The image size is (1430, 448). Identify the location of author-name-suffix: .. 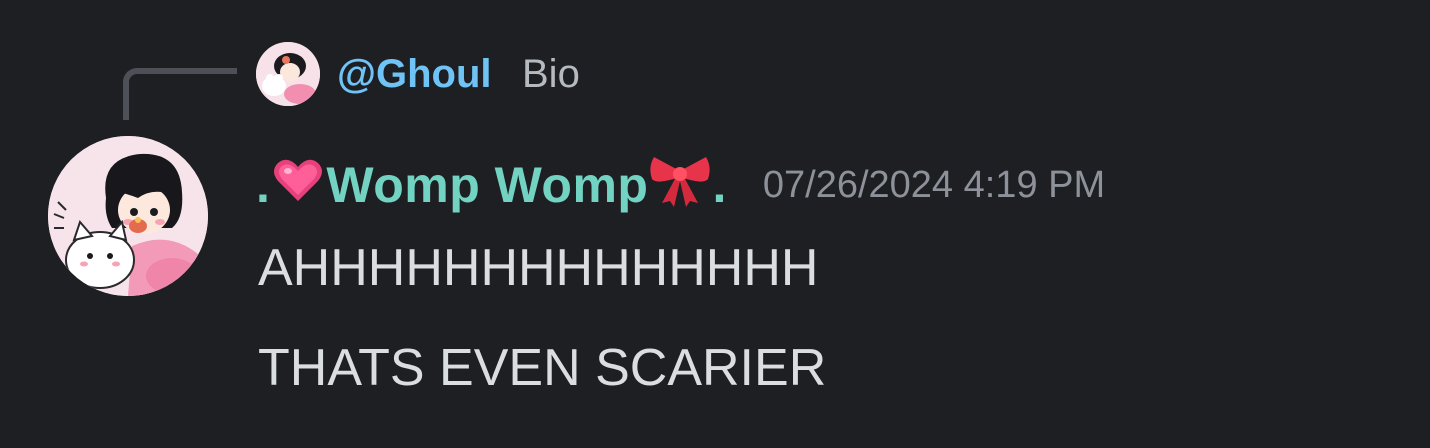
(719, 185).